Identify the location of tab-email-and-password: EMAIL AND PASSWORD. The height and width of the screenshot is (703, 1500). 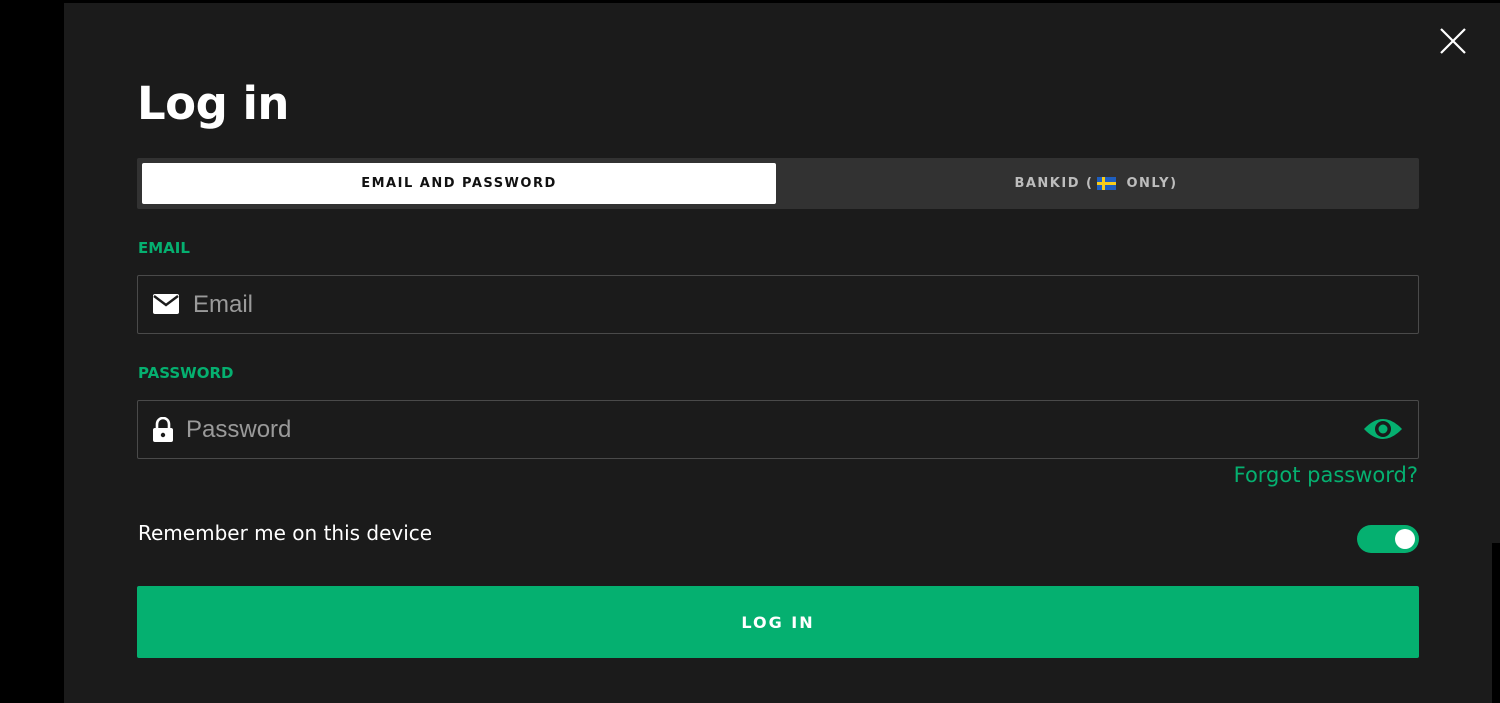
(459, 183).